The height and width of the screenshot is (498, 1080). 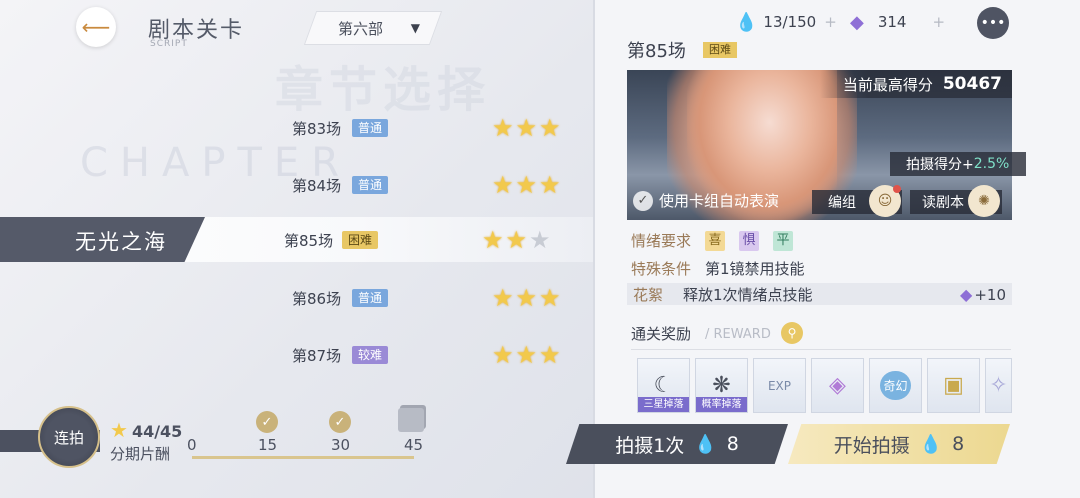 I want to click on emotion-requirement: 情绪要求 喜 惧 平, so click(x=712, y=240).